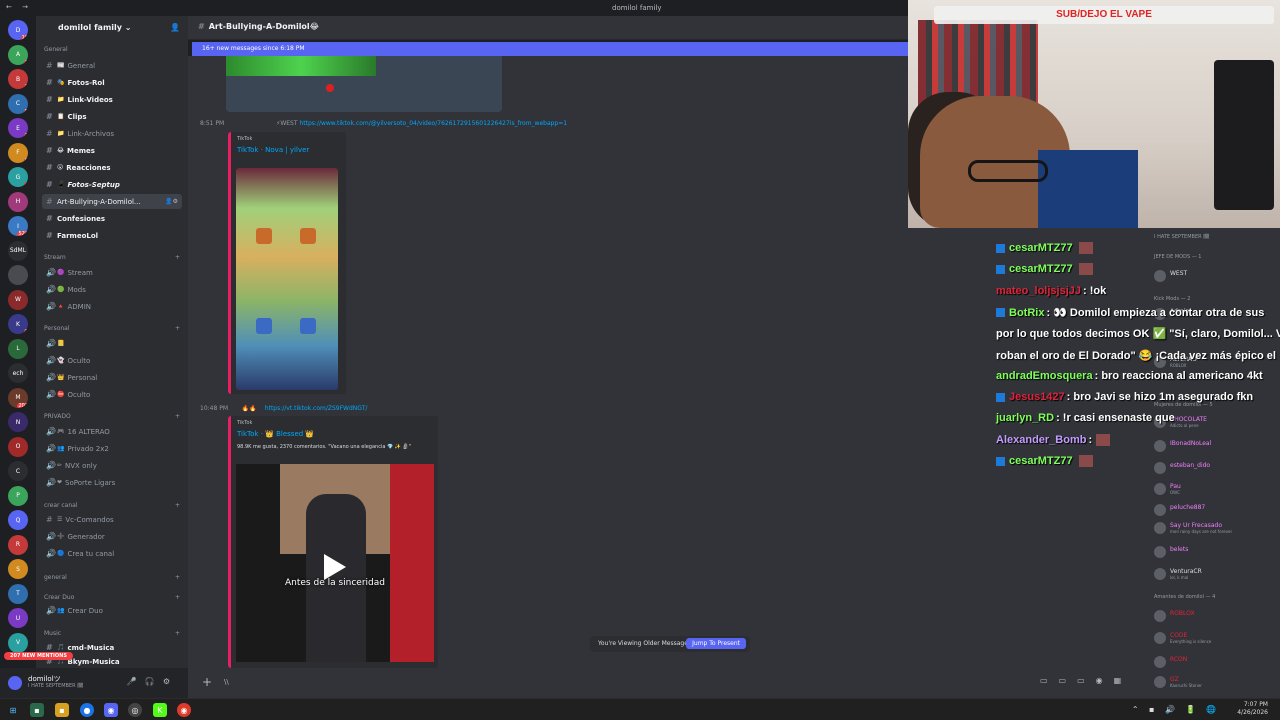  Describe the element at coordinates (18, 30) in the screenshot. I see `server-icon: D 16` at that location.